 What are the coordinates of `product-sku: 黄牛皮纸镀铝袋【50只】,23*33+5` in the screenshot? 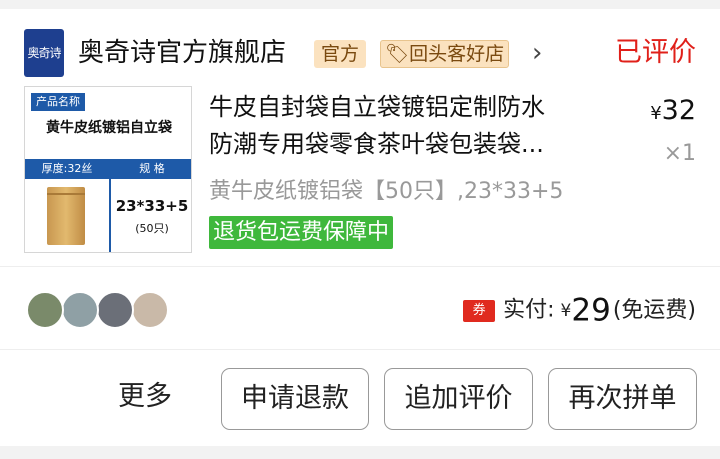 It's located at (386, 191).